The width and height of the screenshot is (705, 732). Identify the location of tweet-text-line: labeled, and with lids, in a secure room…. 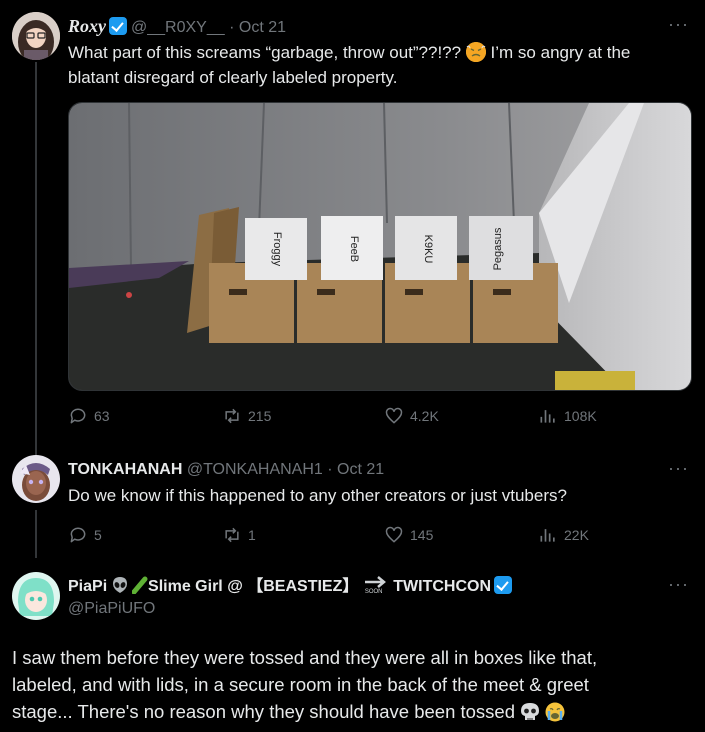
(300, 684).